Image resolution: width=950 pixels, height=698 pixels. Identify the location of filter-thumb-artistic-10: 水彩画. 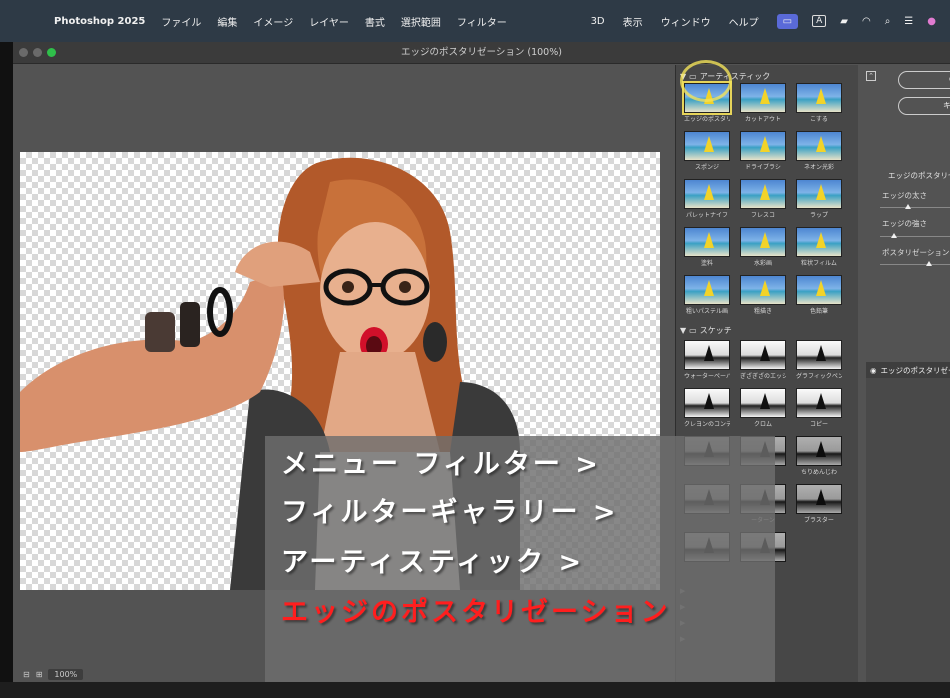
(763, 247).